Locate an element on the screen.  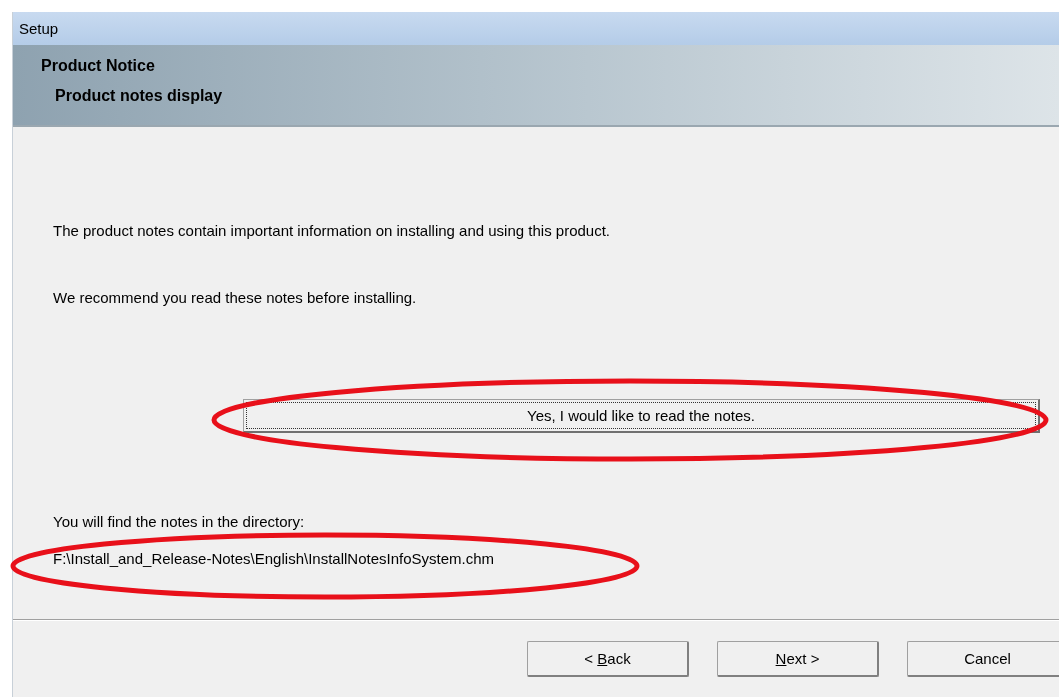
info-text: We recommend you read these notes before installing. is located at coordinates (235, 297).